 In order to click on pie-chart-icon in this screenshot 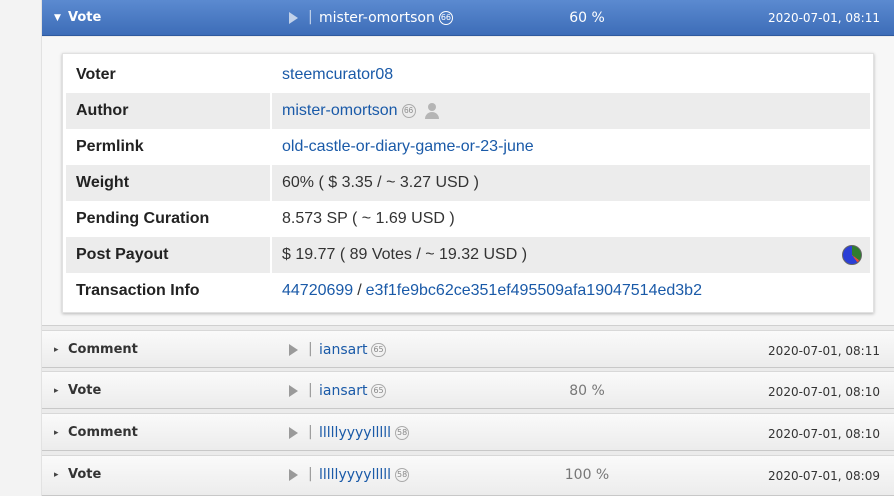, I will do `click(852, 255)`.